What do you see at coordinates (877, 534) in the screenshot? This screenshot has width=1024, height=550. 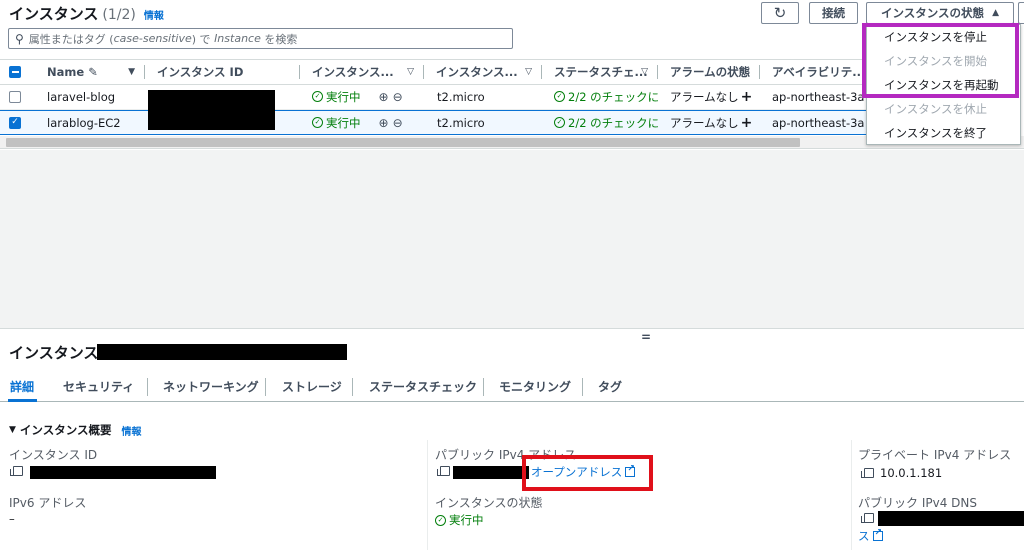 I see `external-link-icon` at bounding box center [877, 534].